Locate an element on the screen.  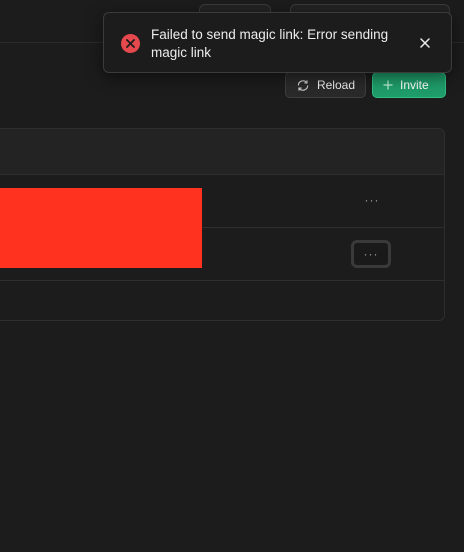
redacted-region is located at coordinates (101, 228).